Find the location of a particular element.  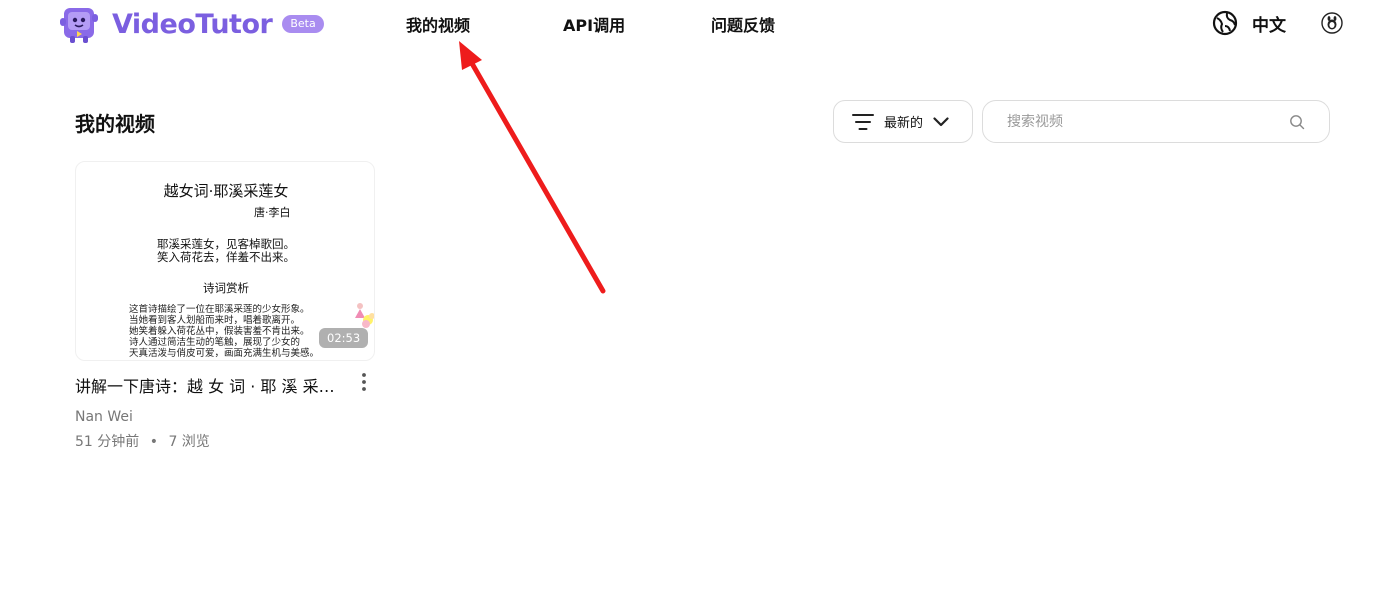

nav-feedback: 问题反馈 is located at coordinates (743, 24).